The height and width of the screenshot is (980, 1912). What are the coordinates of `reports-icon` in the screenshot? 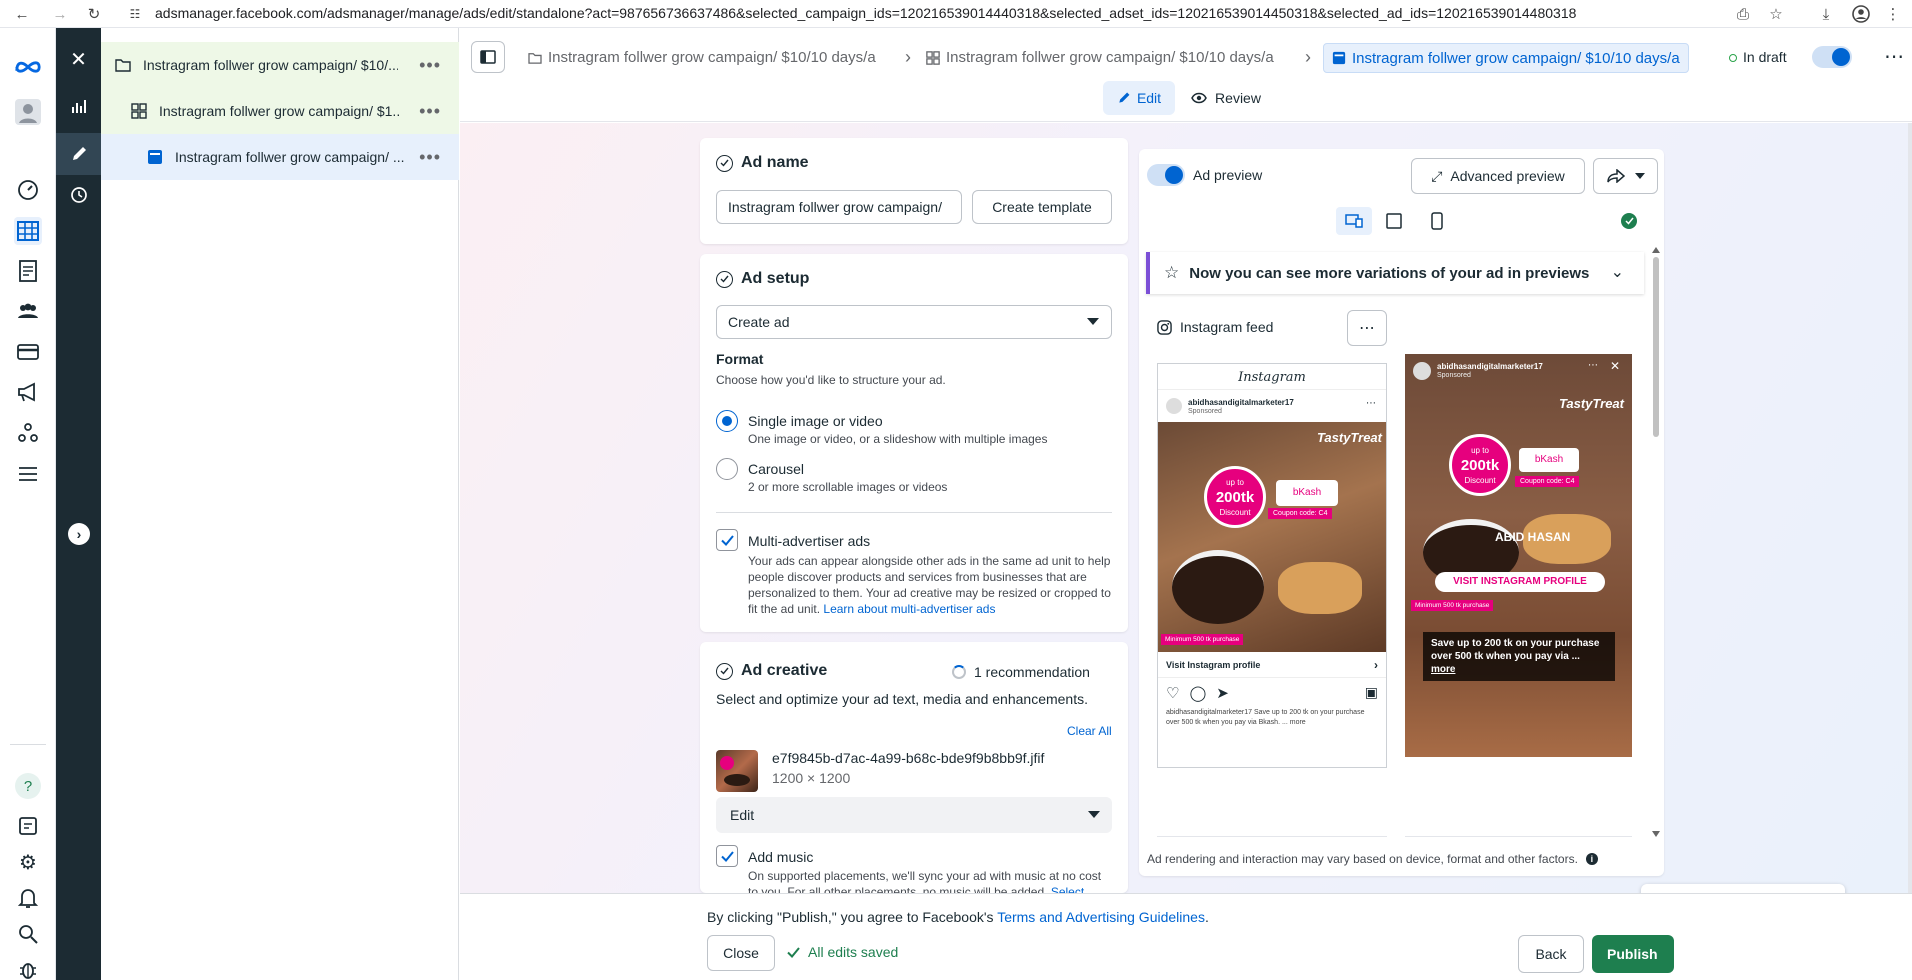 It's located at (28, 271).